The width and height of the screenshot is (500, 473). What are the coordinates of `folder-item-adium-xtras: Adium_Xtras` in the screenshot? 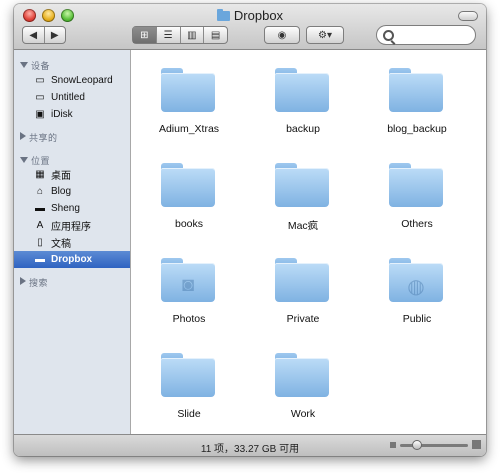 It's located at (189, 103).